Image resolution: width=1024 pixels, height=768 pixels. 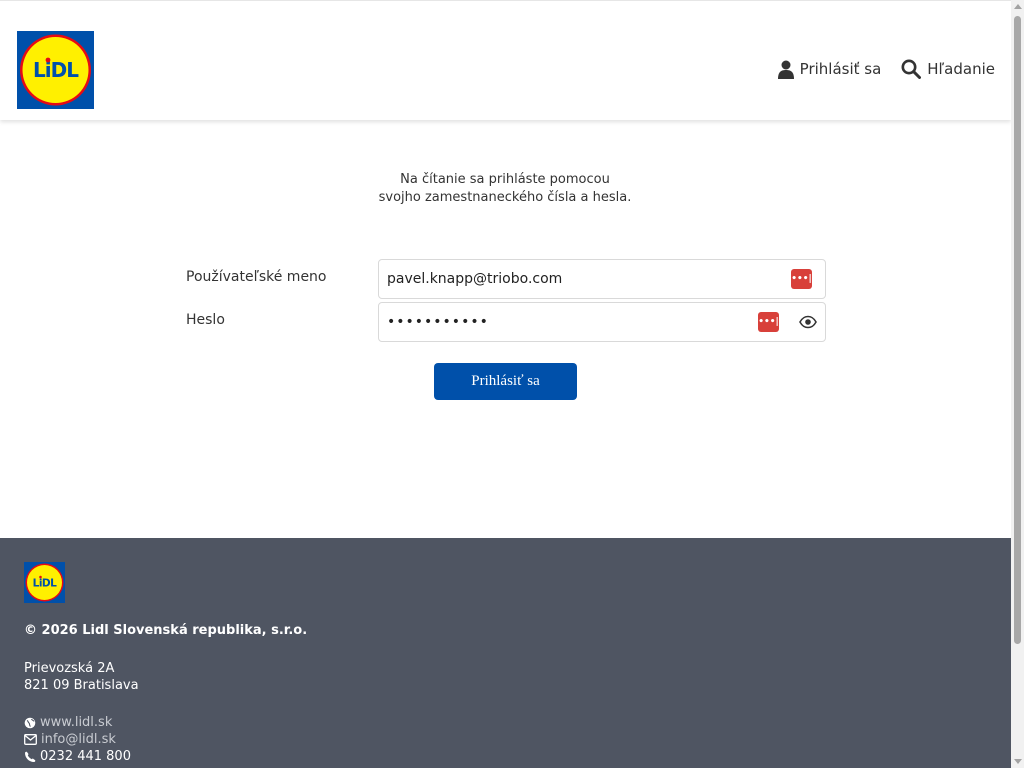 I want to click on email-row: info@lidl.sk, so click(x=77, y=739).